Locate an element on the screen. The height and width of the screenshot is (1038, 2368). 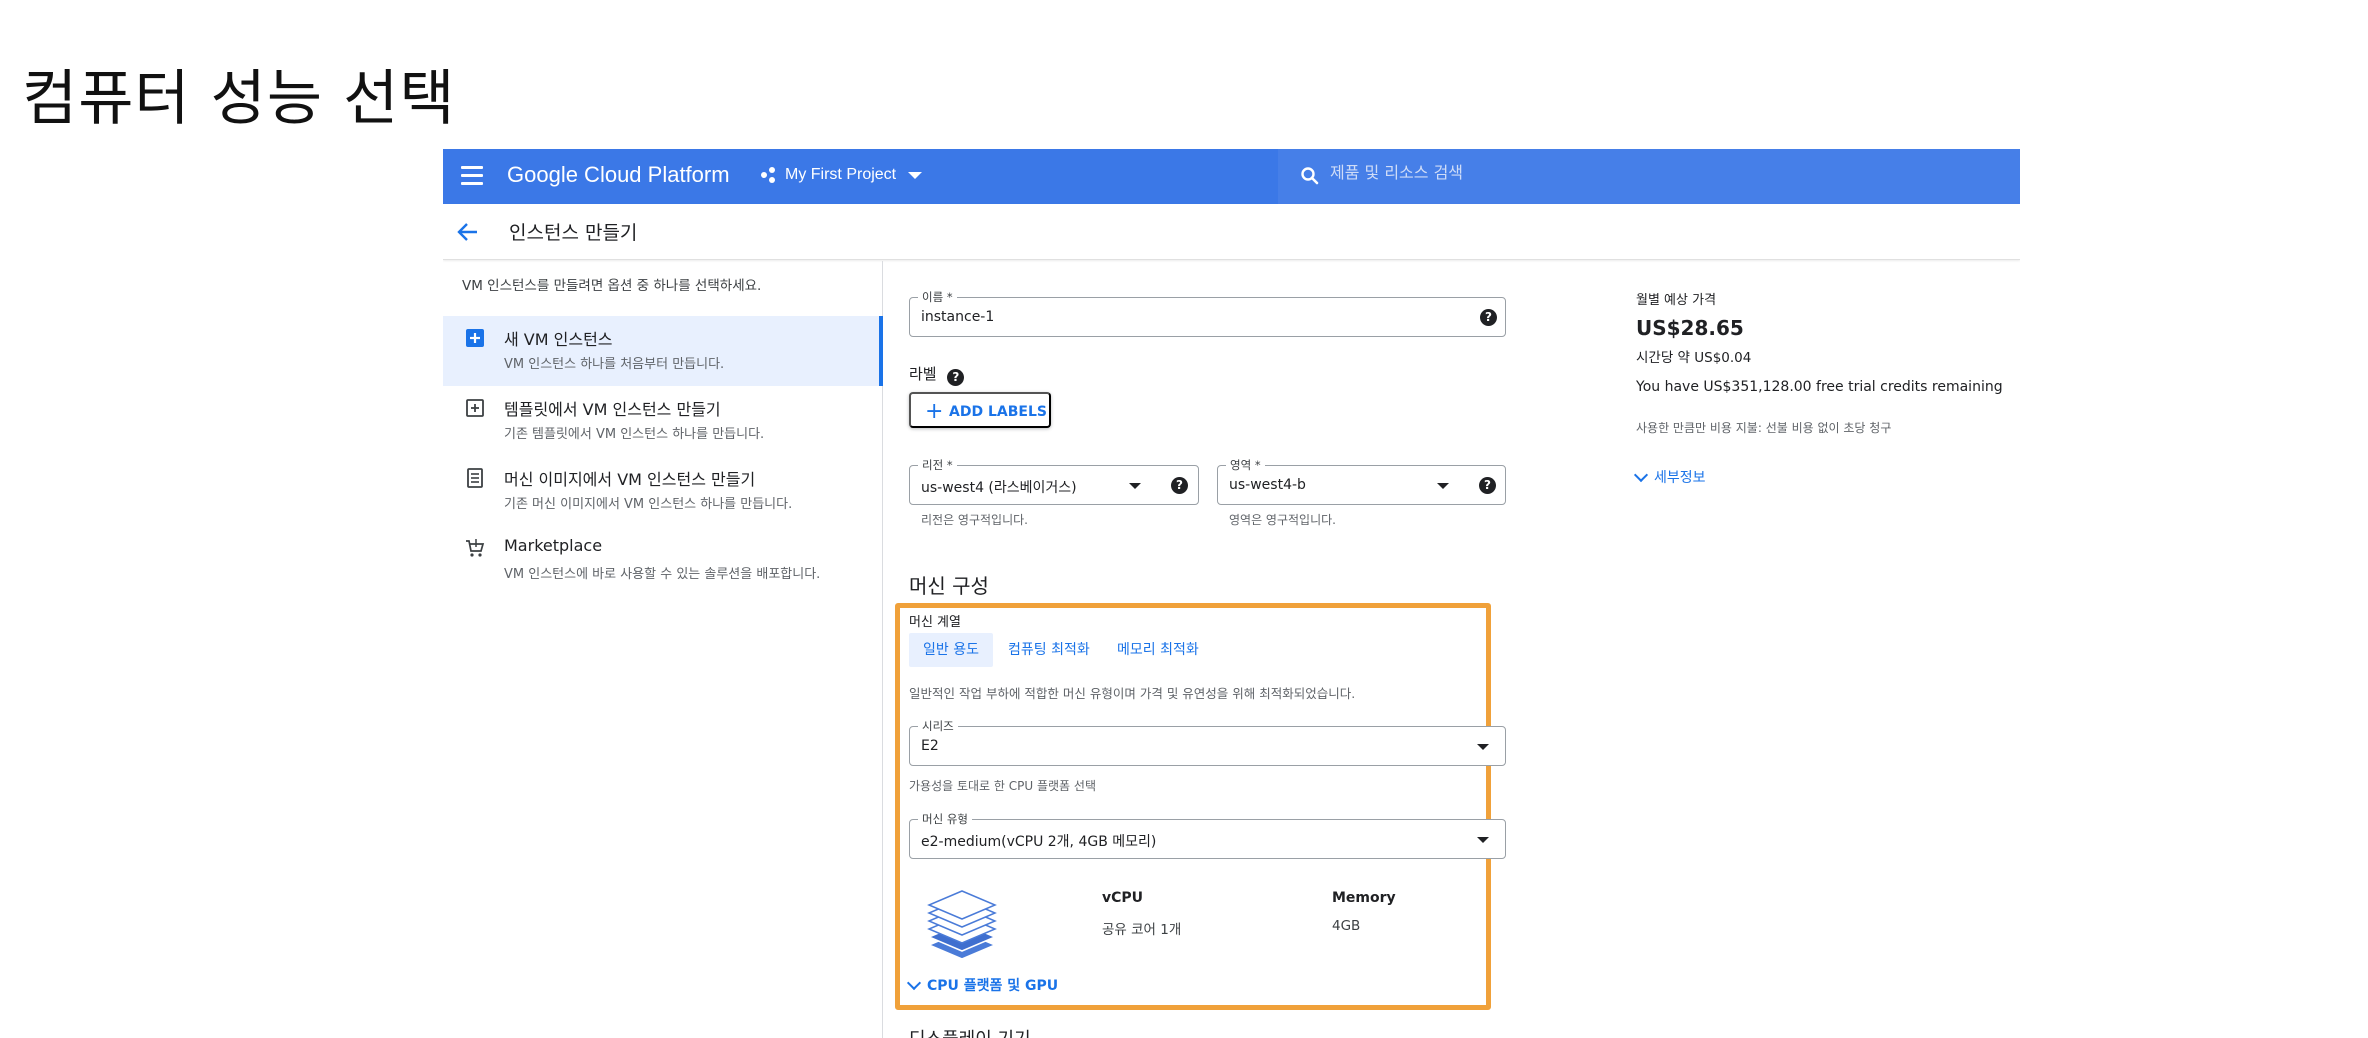
project-icon is located at coordinates (769, 175).